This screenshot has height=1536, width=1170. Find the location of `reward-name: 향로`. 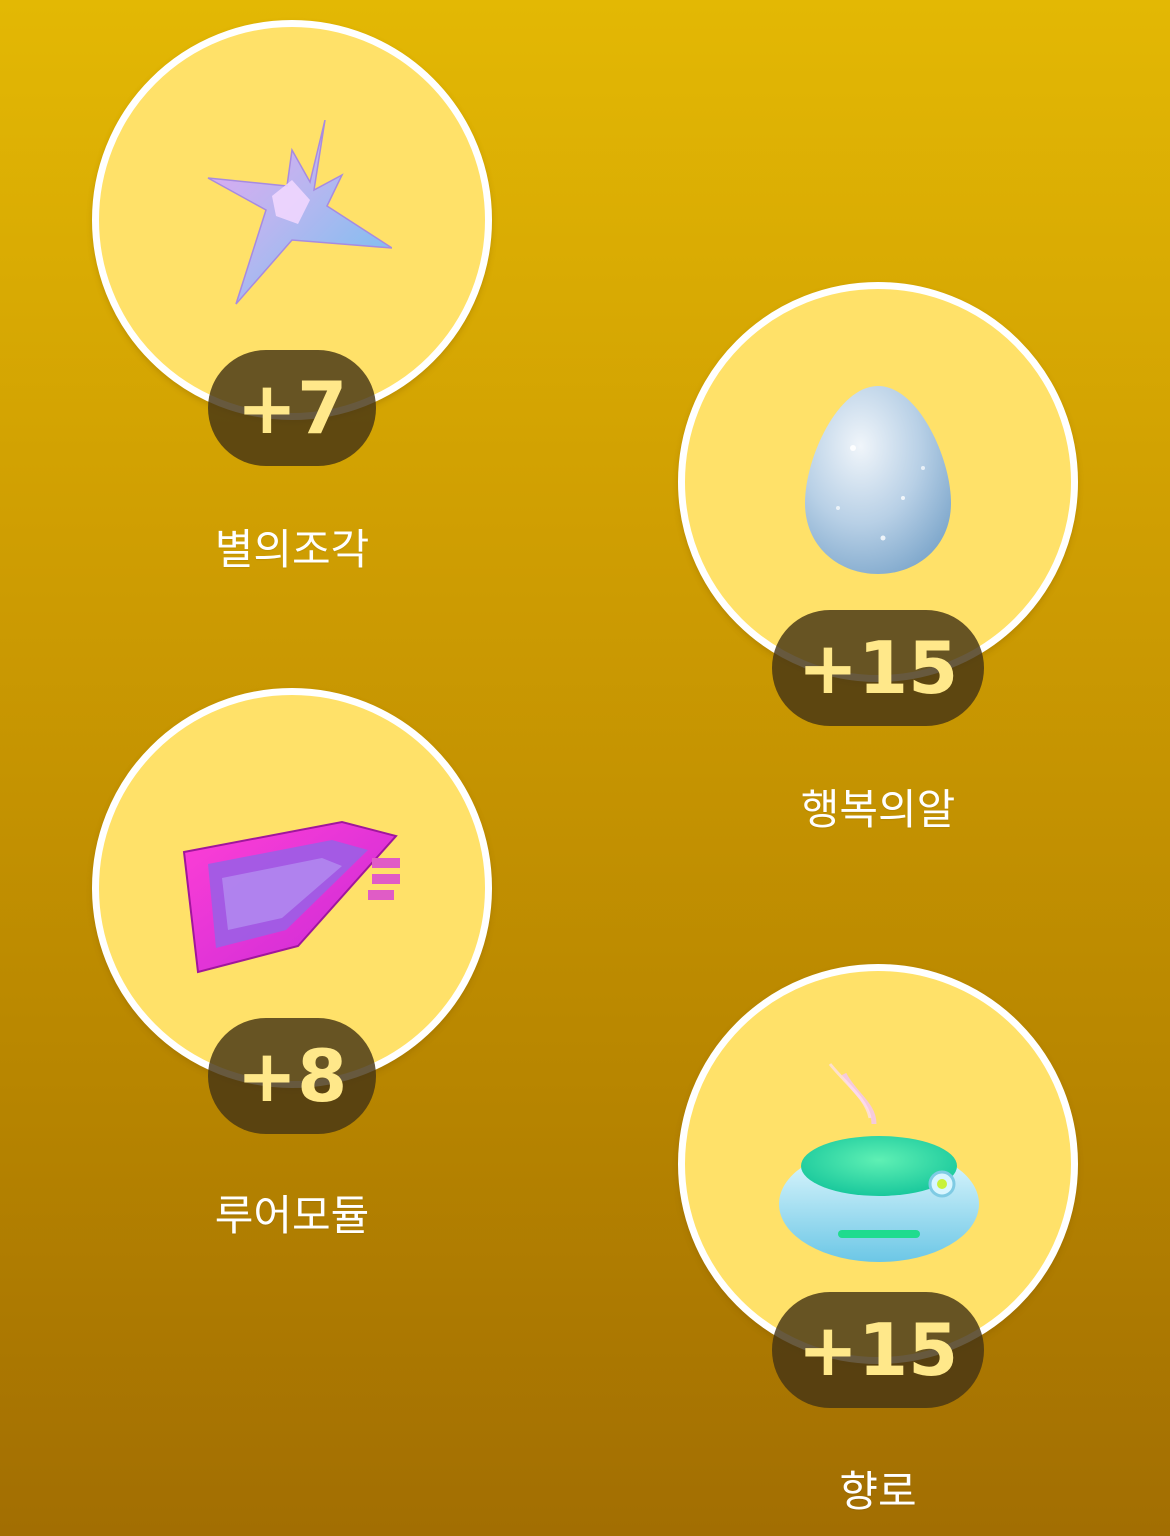

reward-name: 향로 is located at coordinates (878, 1491).